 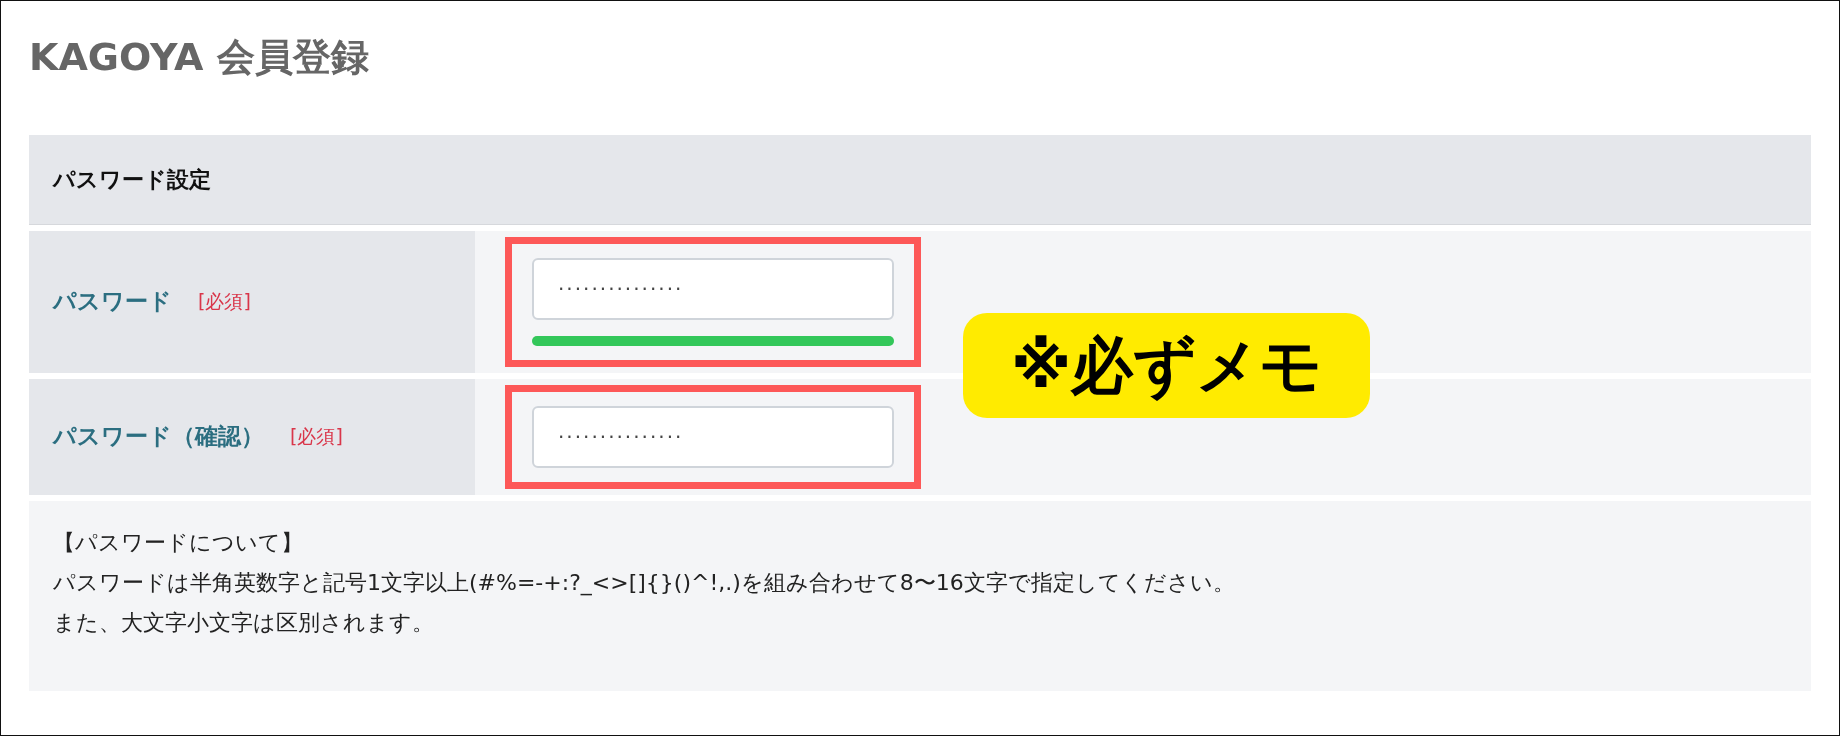 What do you see at coordinates (644, 583) in the screenshot?
I see `note-text: パスワードは半角英数字と記号1文字以上(#%=-+:?_<>[]{}()^!,.)を組み合わせて8〜16文字で指定してください。` at bounding box center [644, 583].